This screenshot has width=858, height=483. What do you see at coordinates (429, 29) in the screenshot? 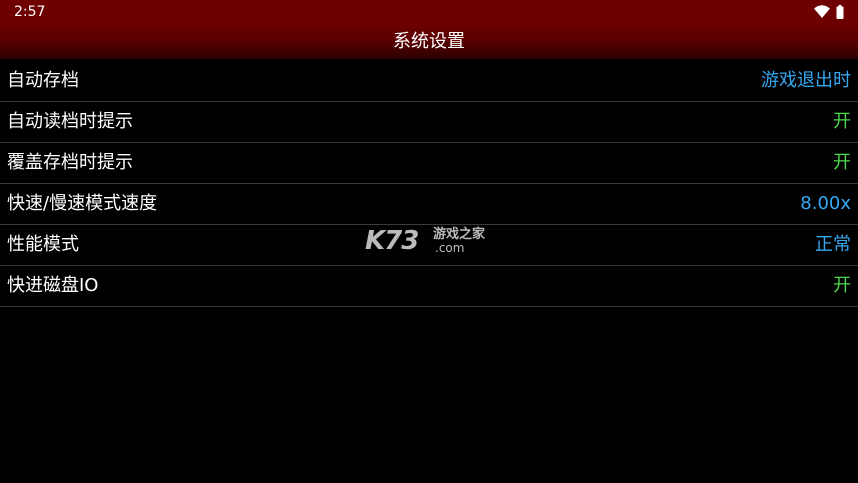
I see `app-header: 2:57 系统设置` at bounding box center [429, 29].